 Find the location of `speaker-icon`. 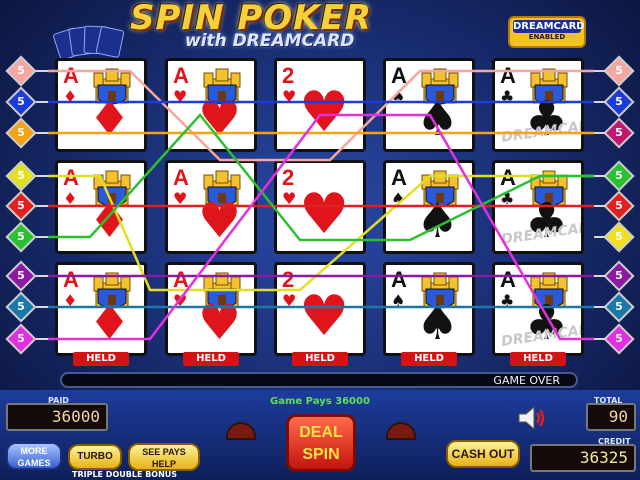

speaker-icon is located at coordinates (531, 418).